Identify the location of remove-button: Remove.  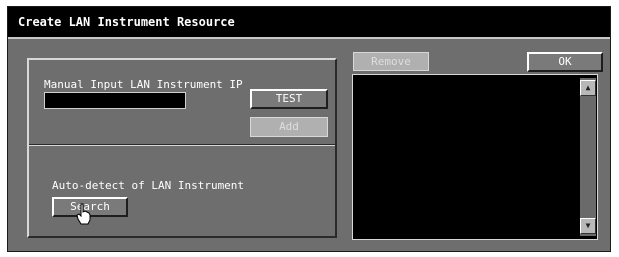
(391, 61).